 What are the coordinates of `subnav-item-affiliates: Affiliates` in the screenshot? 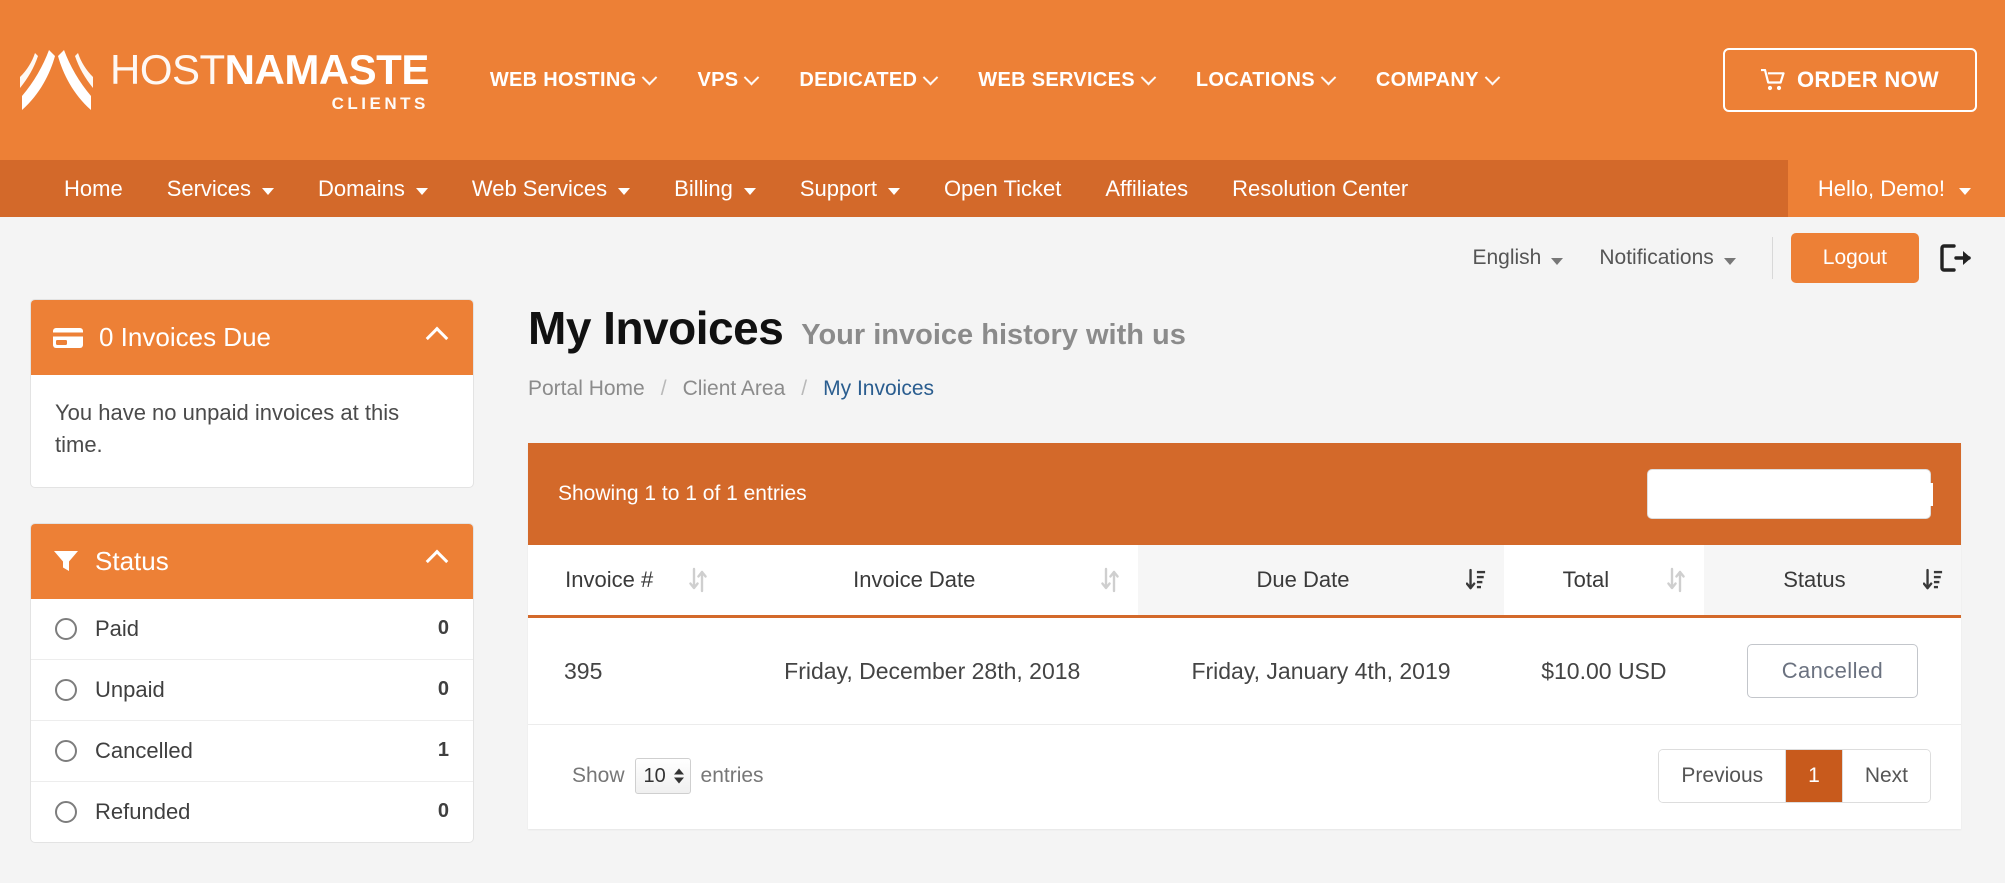 It's located at (1146, 188).